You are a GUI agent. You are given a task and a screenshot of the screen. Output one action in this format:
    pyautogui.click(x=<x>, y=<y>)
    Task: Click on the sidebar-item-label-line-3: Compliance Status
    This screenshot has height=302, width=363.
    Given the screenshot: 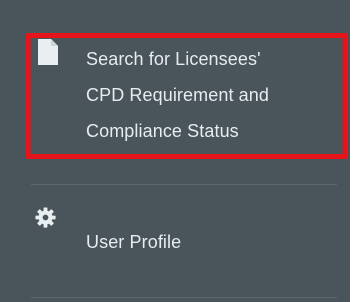 What is the action you would take?
    pyautogui.click(x=162, y=131)
    